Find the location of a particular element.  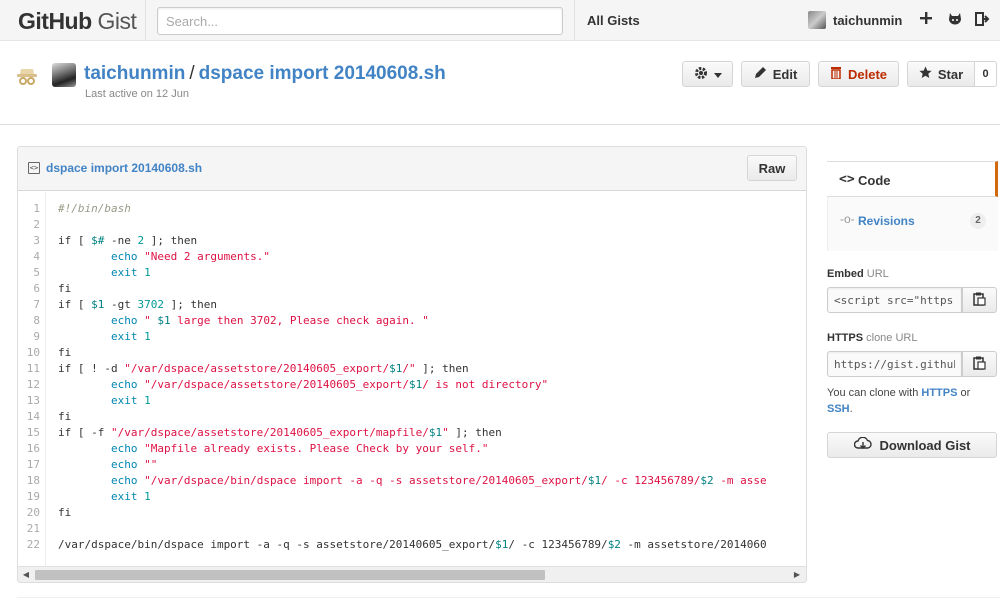

line-number: 11 is located at coordinates (29, 369).